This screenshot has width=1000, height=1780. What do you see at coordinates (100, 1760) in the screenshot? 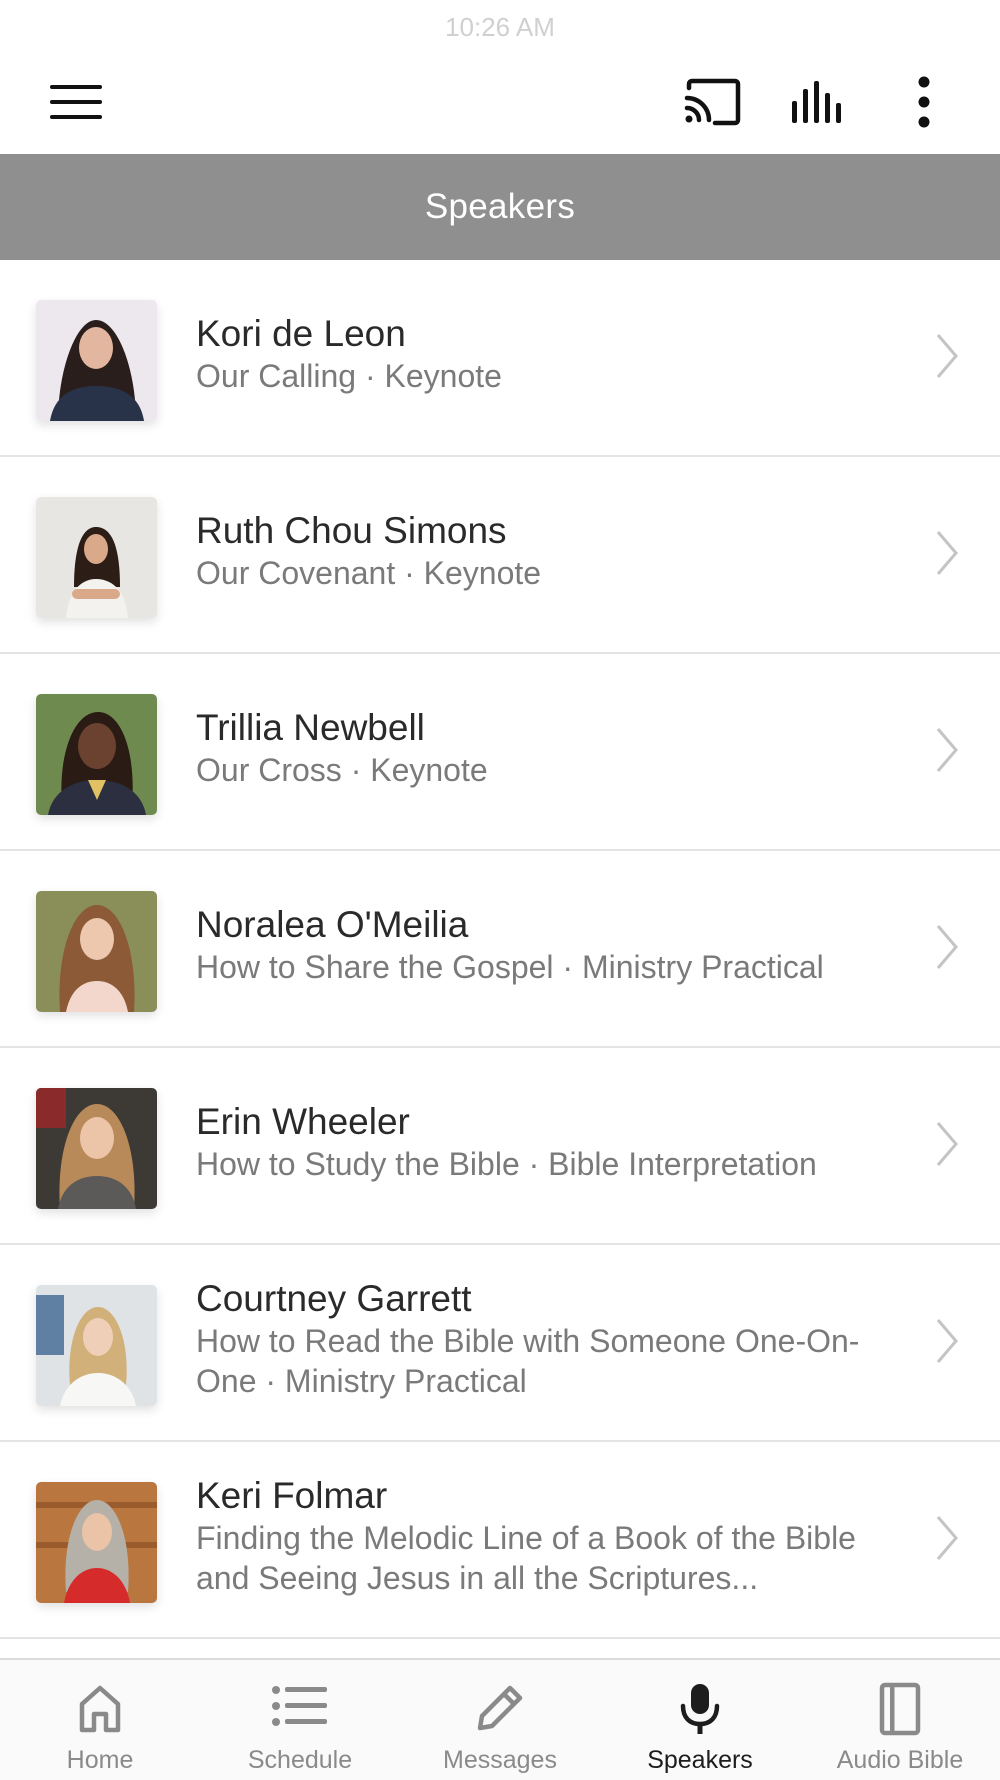
I see `tab-label: Home` at bounding box center [100, 1760].